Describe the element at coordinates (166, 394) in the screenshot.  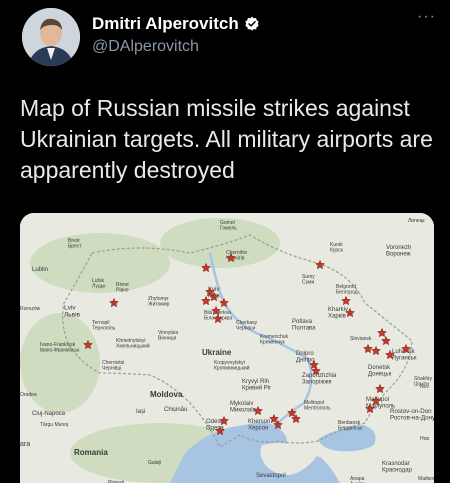
I see `map-label-moldova: Moldova` at that location.